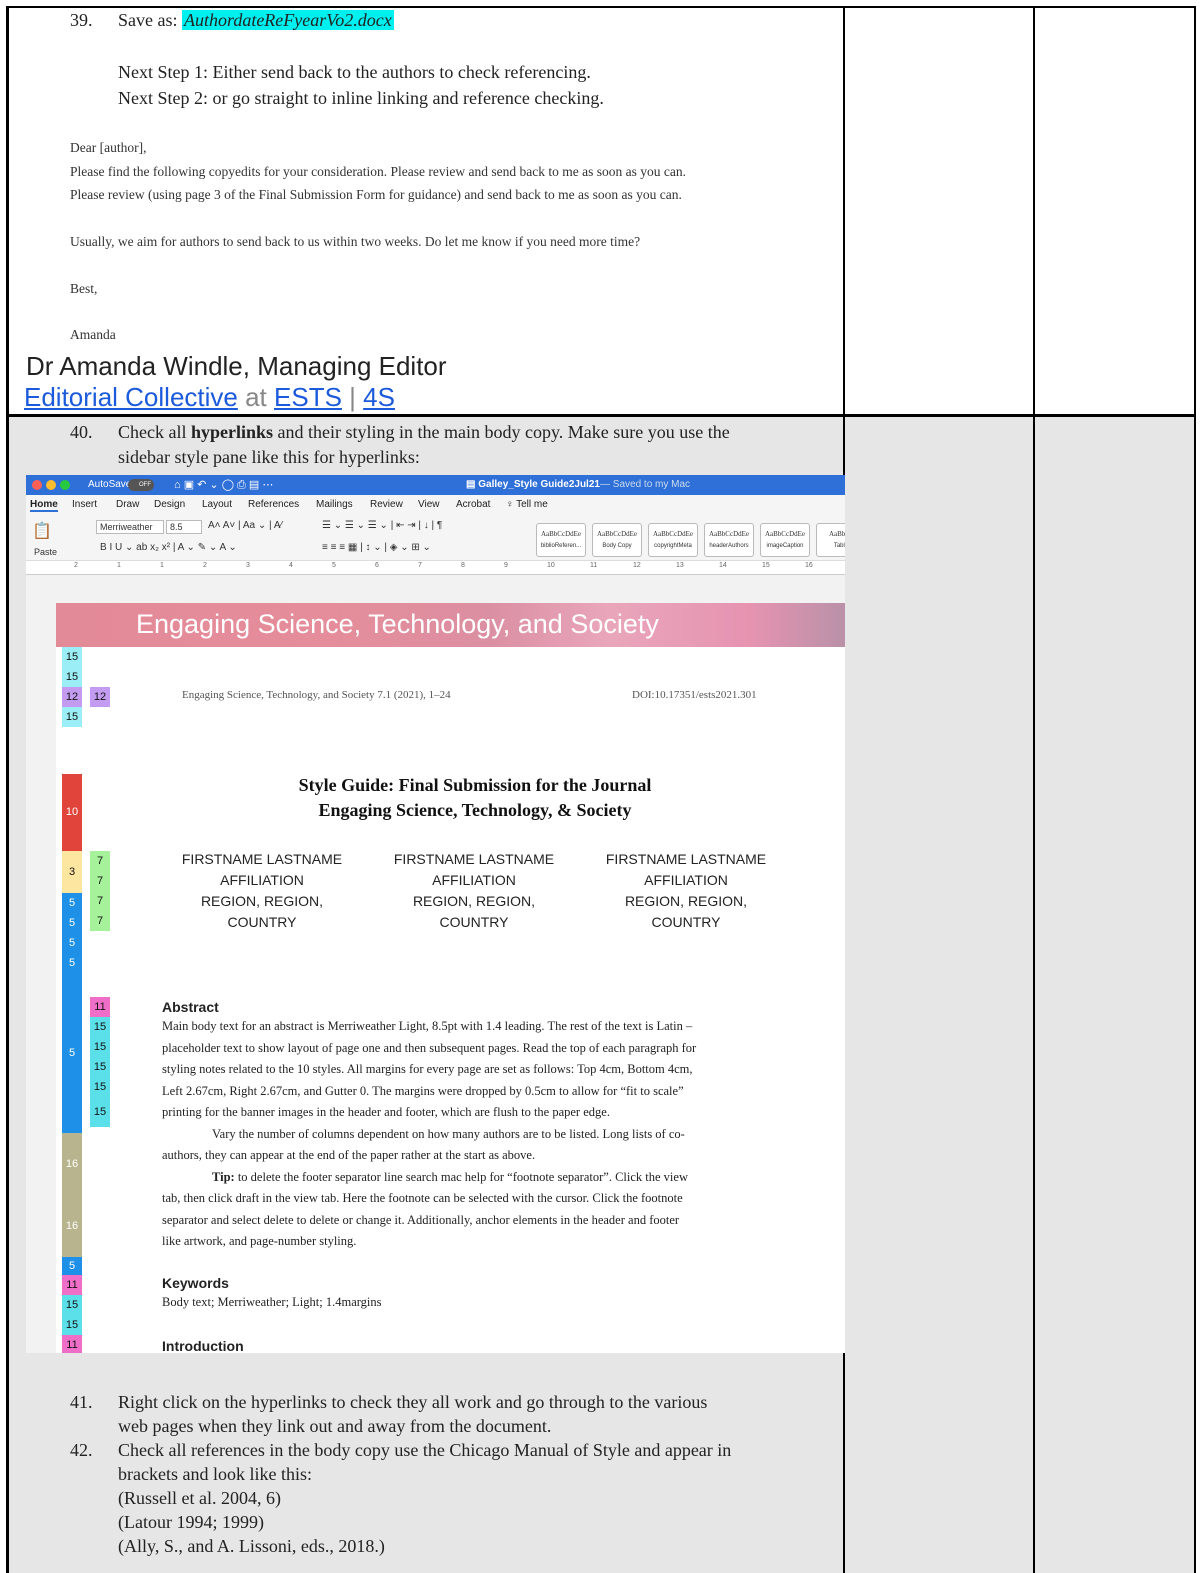 This screenshot has height=1573, width=1201. Describe the element at coordinates (45, 552) in the screenshot. I see `paste-label: Paste` at that location.